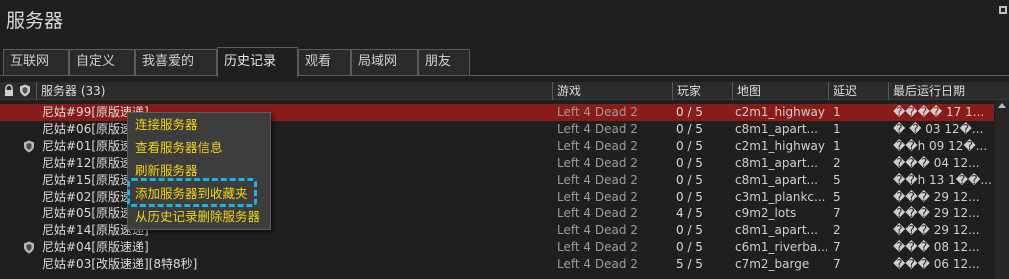 This screenshot has height=279, width=1009. What do you see at coordinates (384, 62) in the screenshot?
I see `tab-lan: 局域网` at bounding box center [384, 62].